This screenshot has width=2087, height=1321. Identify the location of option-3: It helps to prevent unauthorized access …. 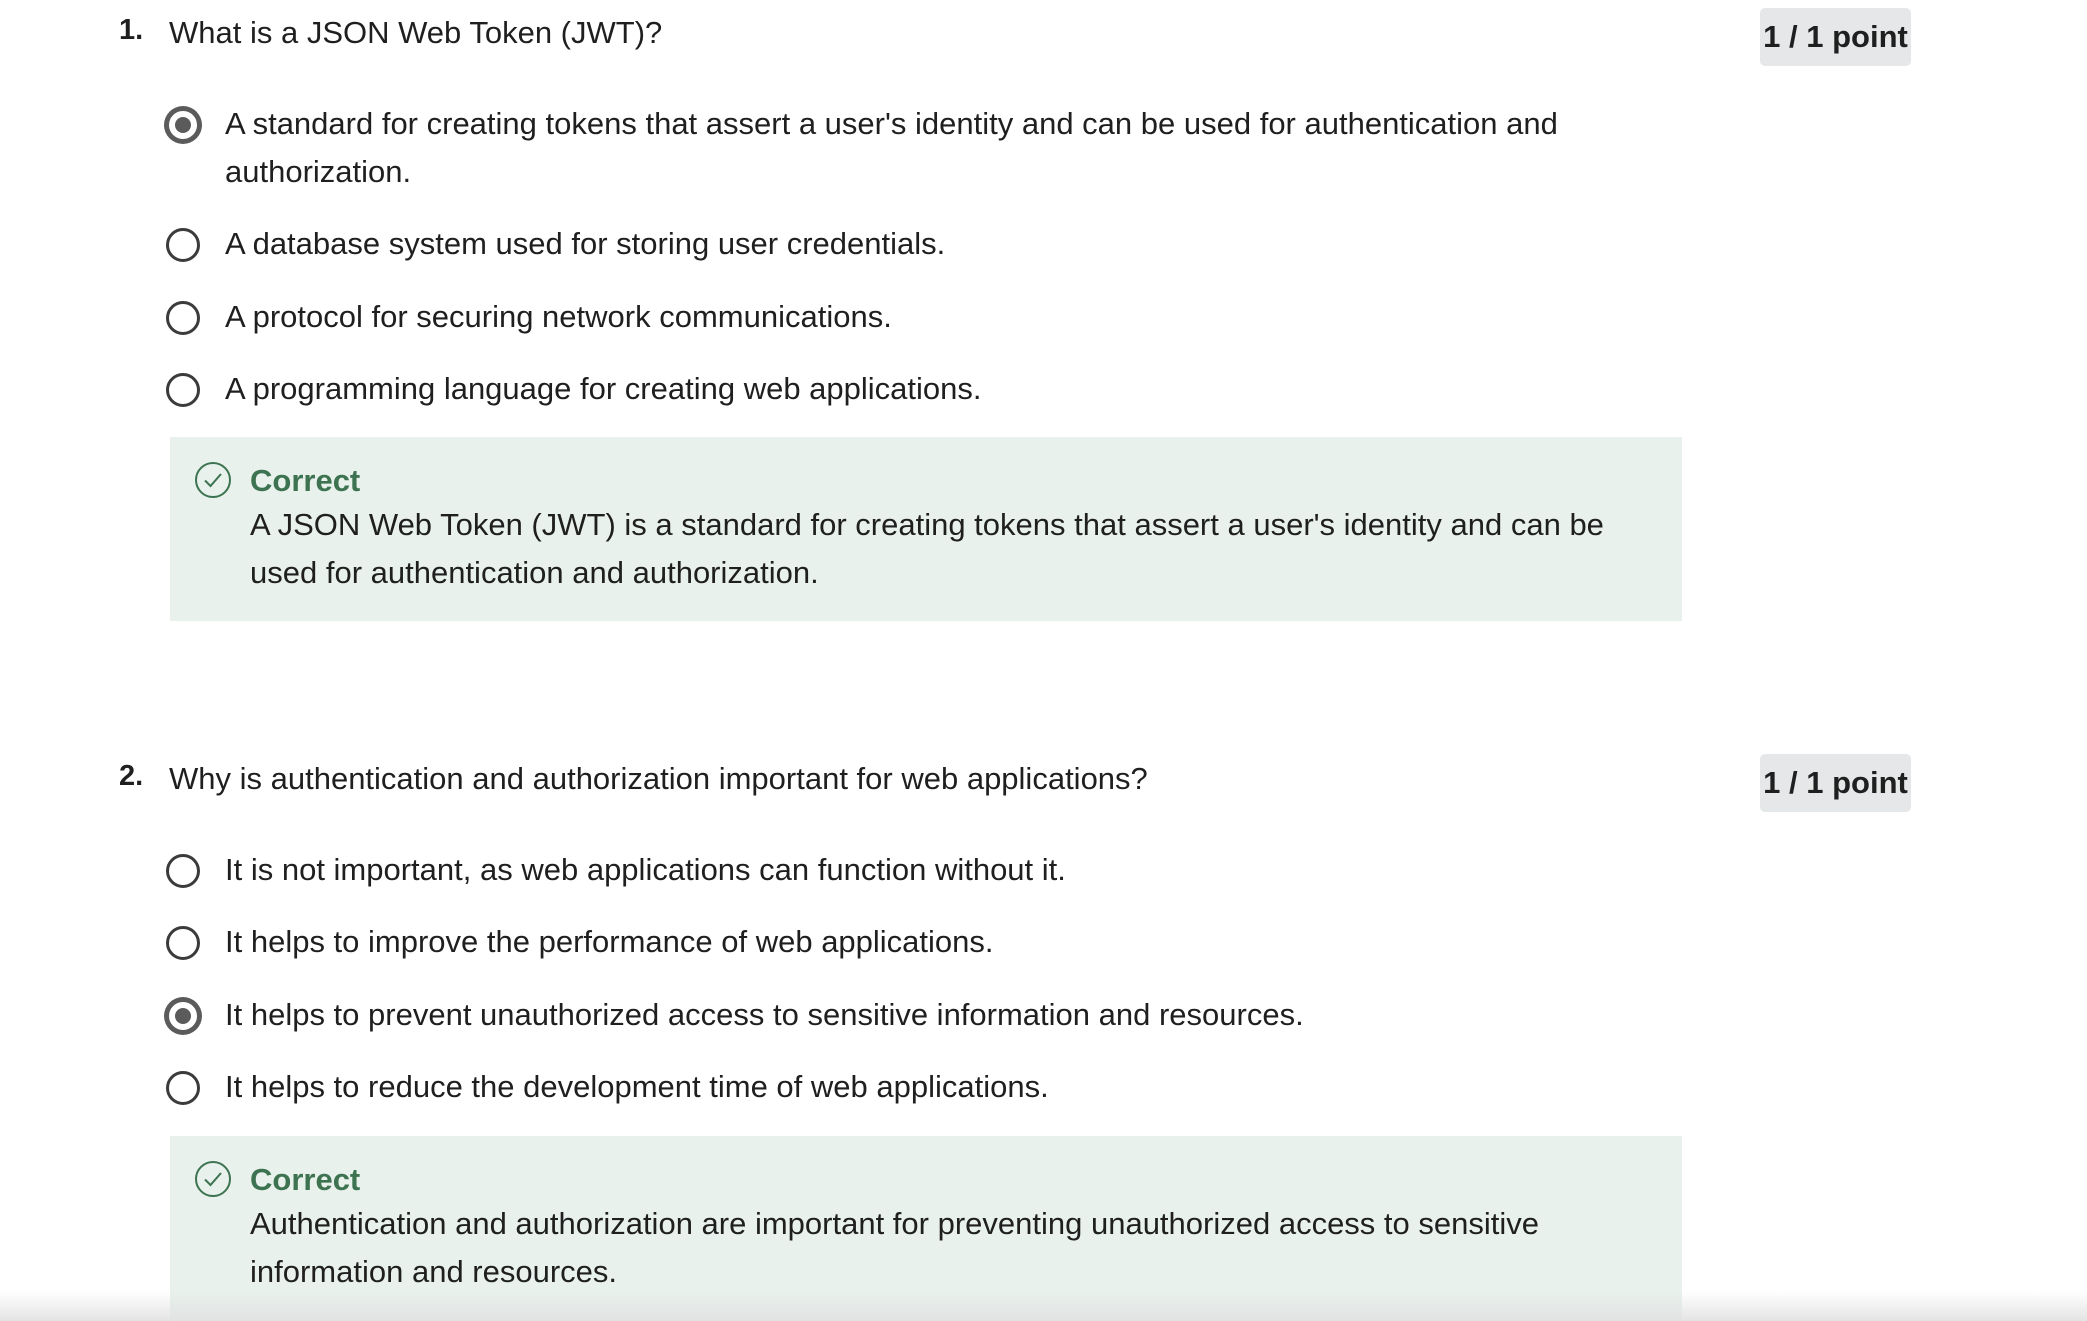
(866, 1017).